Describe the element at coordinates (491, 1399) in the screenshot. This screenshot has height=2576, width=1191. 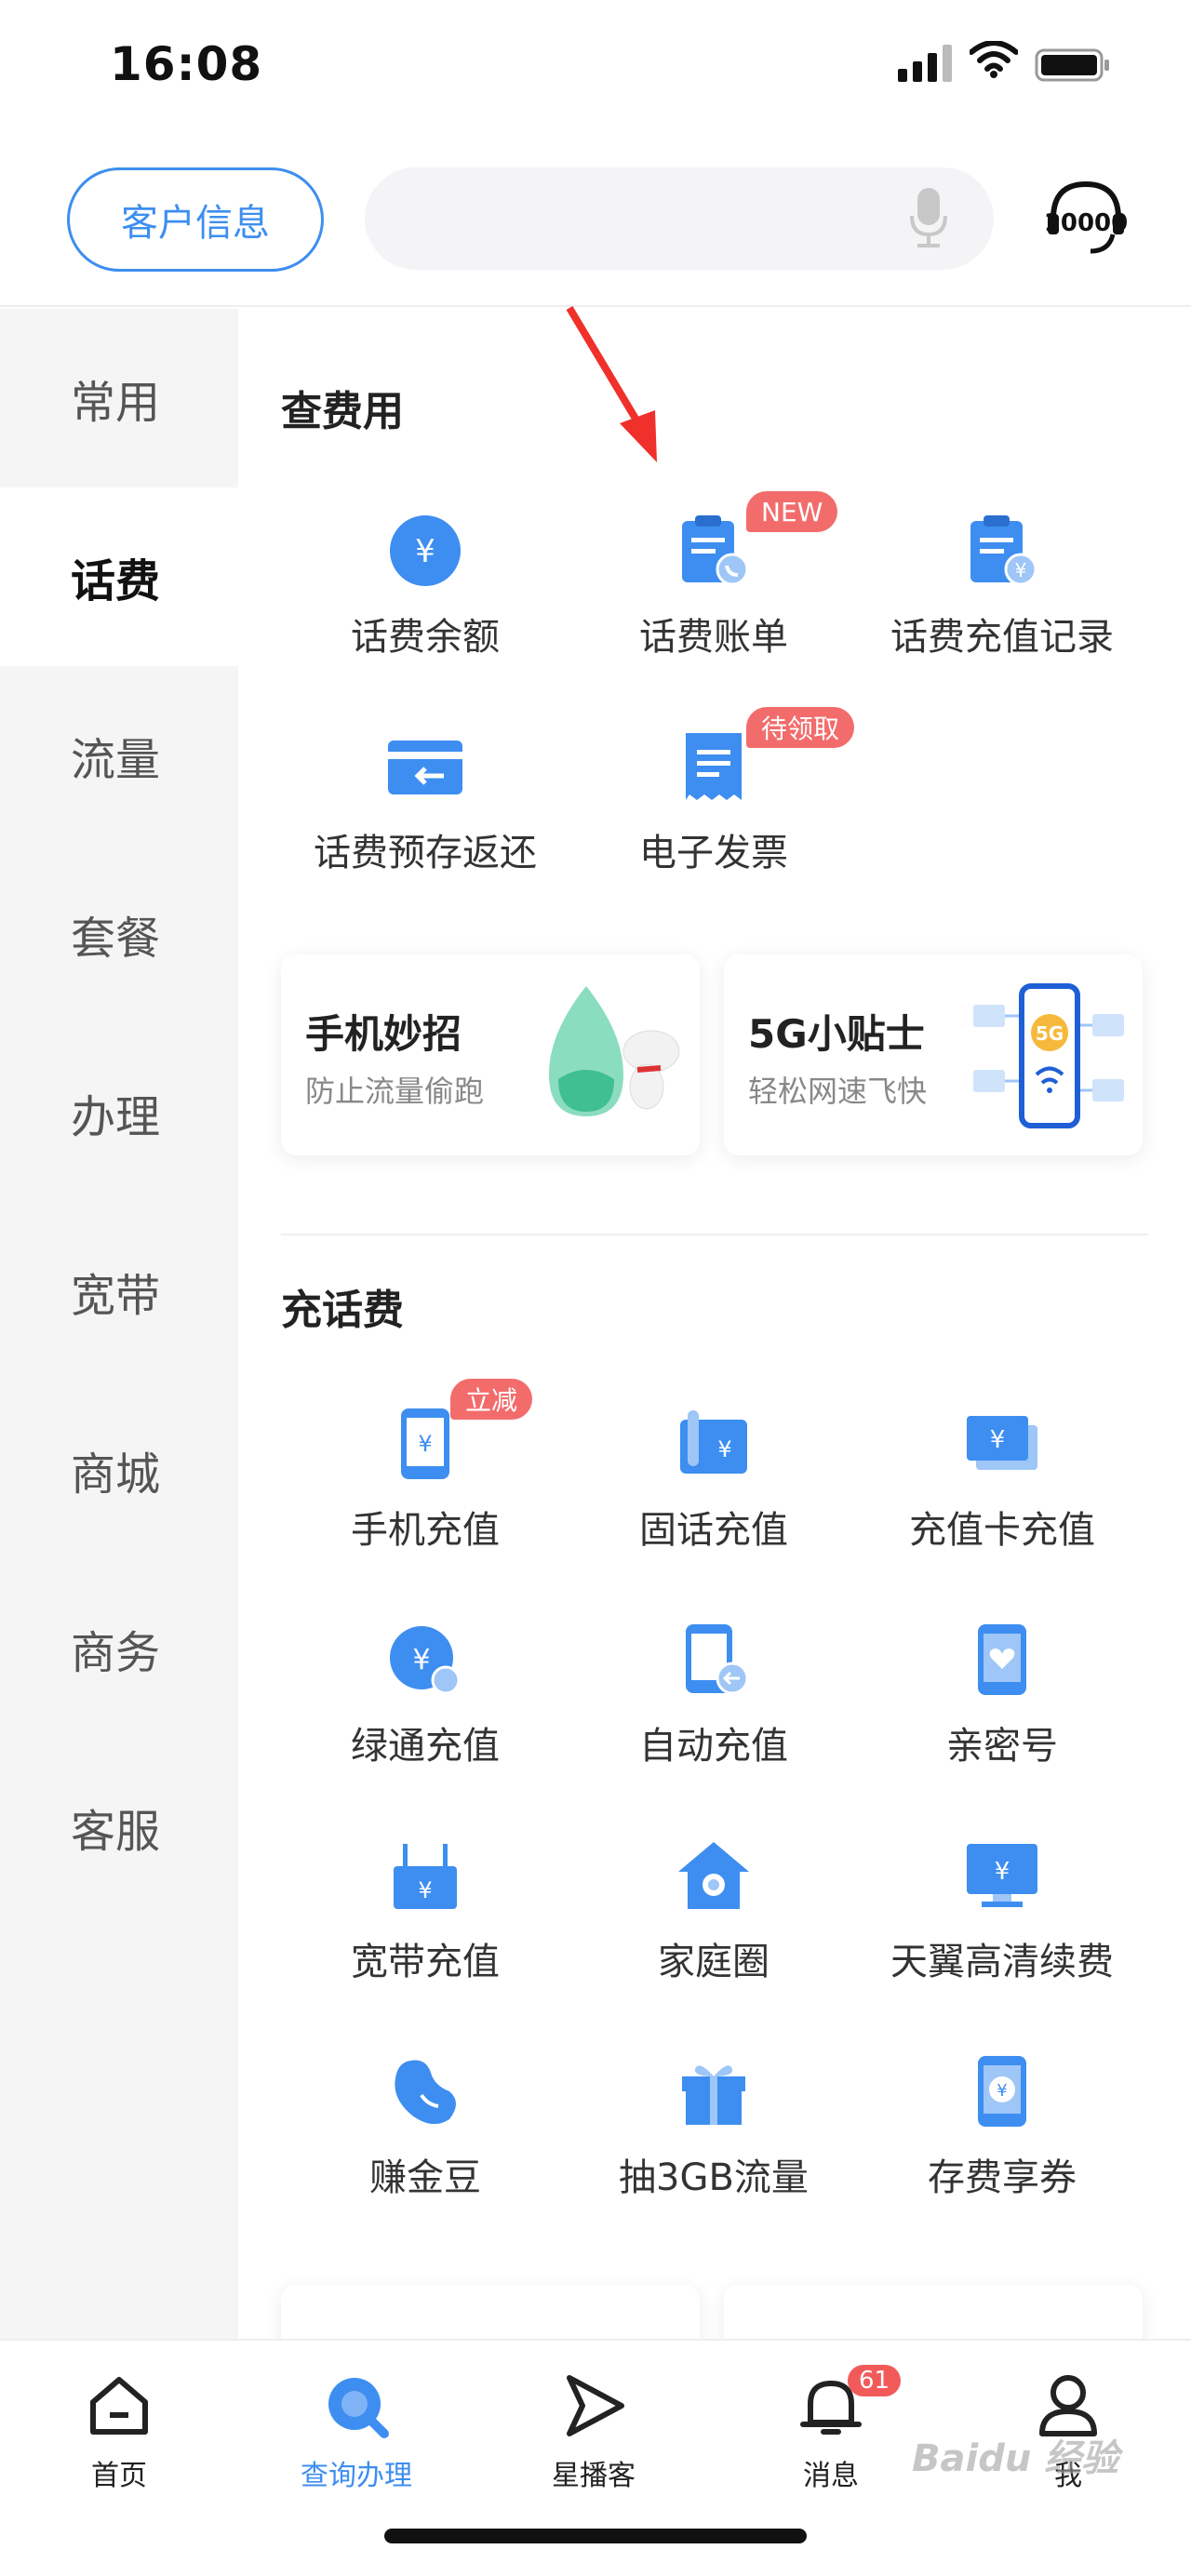
I see `discount-badge: 立减` at that location.